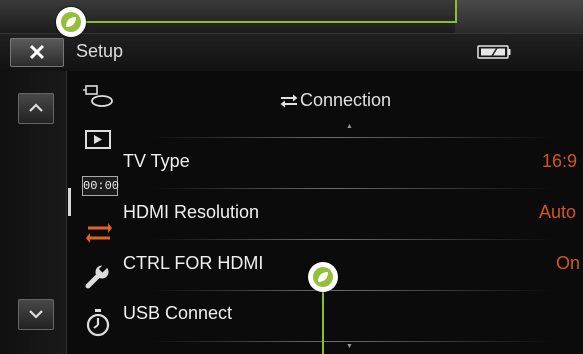 The image size is (583, 354). I want to click on chevron-down-icon, so click(36, 314).